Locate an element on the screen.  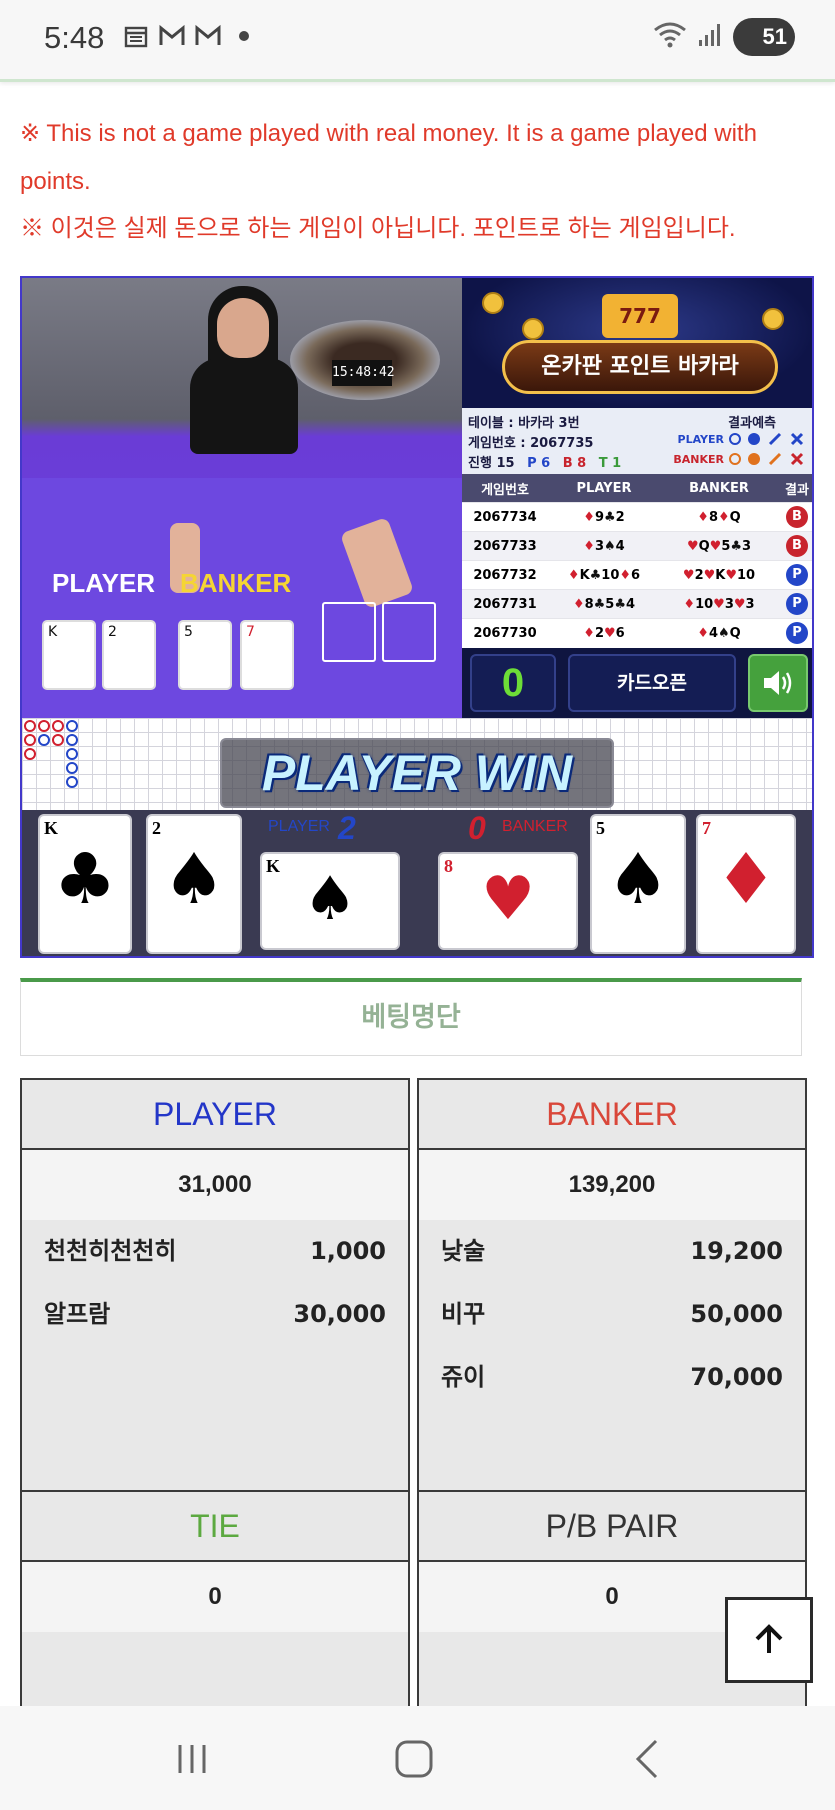
banker-bet-total: 139,200 is located at coordinates (612, 1185).